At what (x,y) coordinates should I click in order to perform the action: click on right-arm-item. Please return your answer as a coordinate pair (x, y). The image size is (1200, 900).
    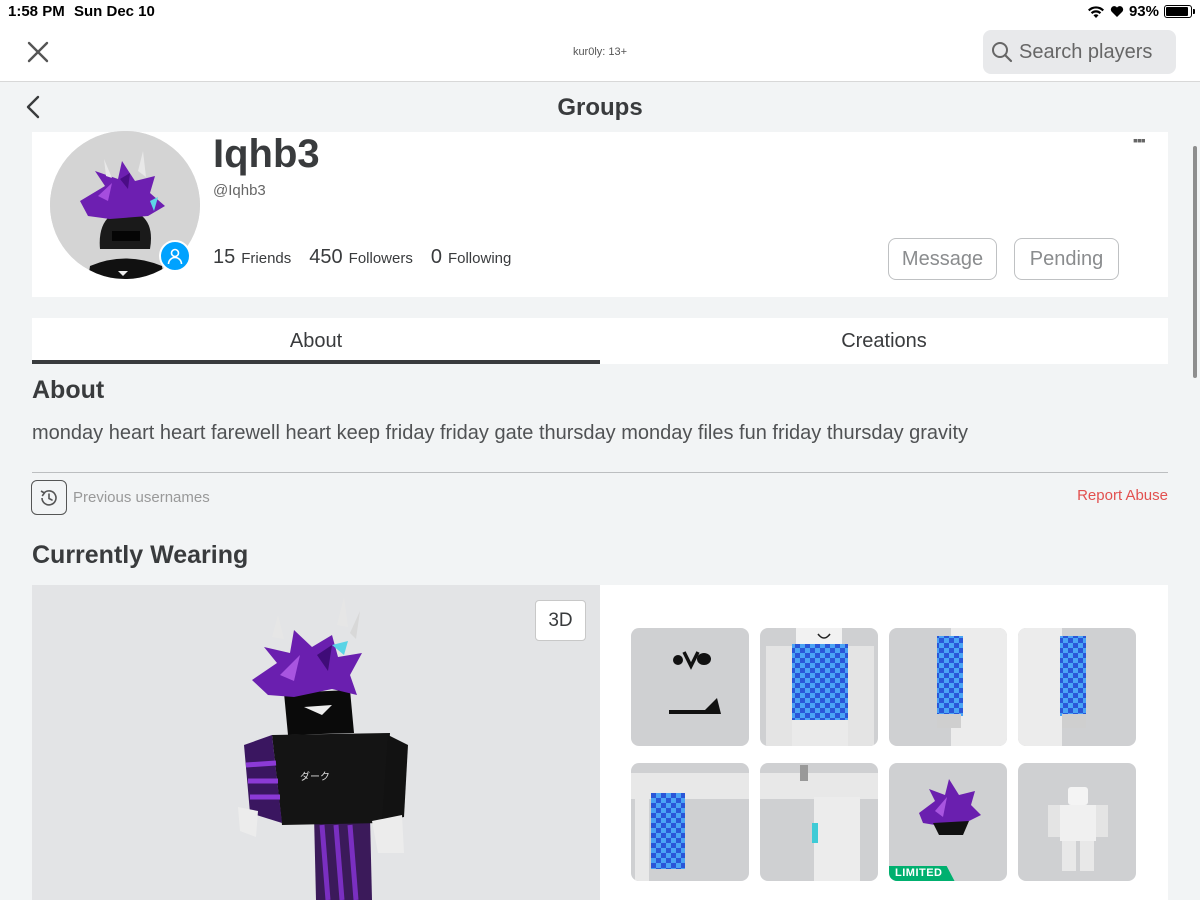
    Looking at the image, I should click on (1077, 687).